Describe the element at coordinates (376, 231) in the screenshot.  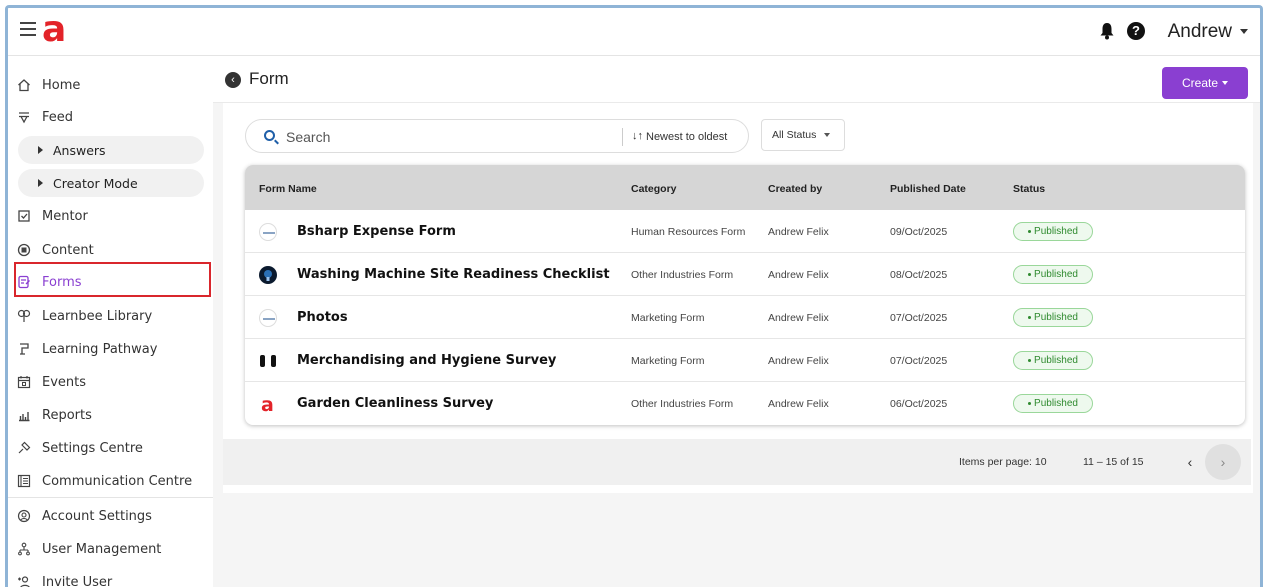
I see `form-name-link: Bsharp Expense Form` at that location.